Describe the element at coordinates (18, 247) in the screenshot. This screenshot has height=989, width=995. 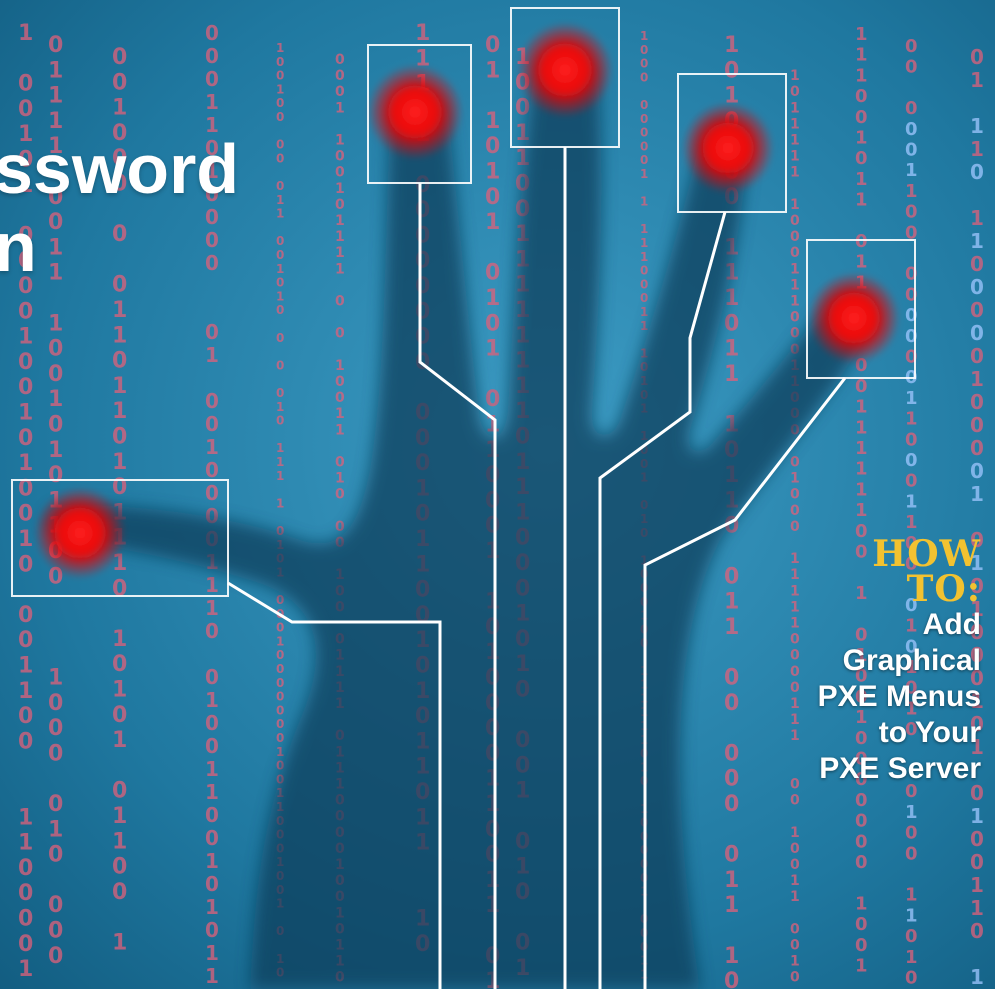
I see `headline-line-2: n` at that location.